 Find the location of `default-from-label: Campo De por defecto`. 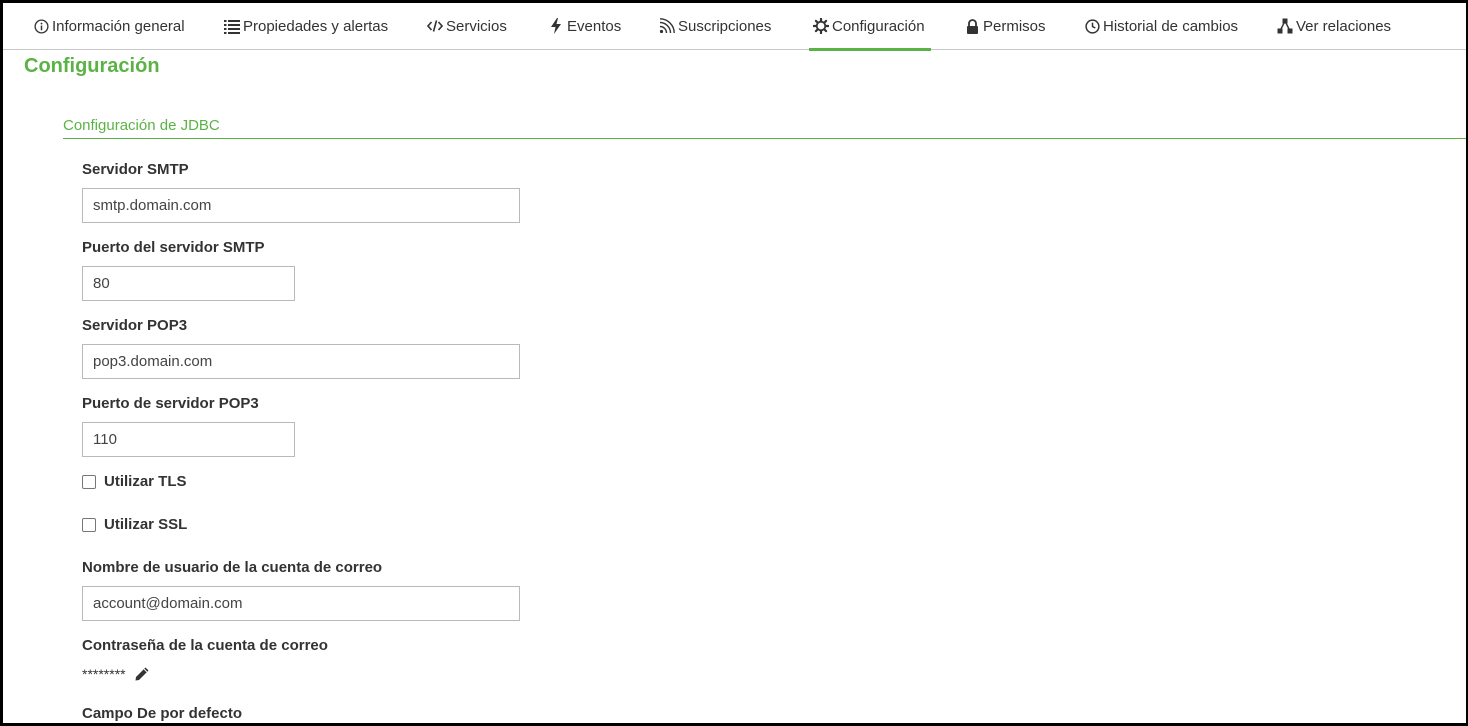

default-from-label: Campo De por defecto is located at coordinates (162, 713).